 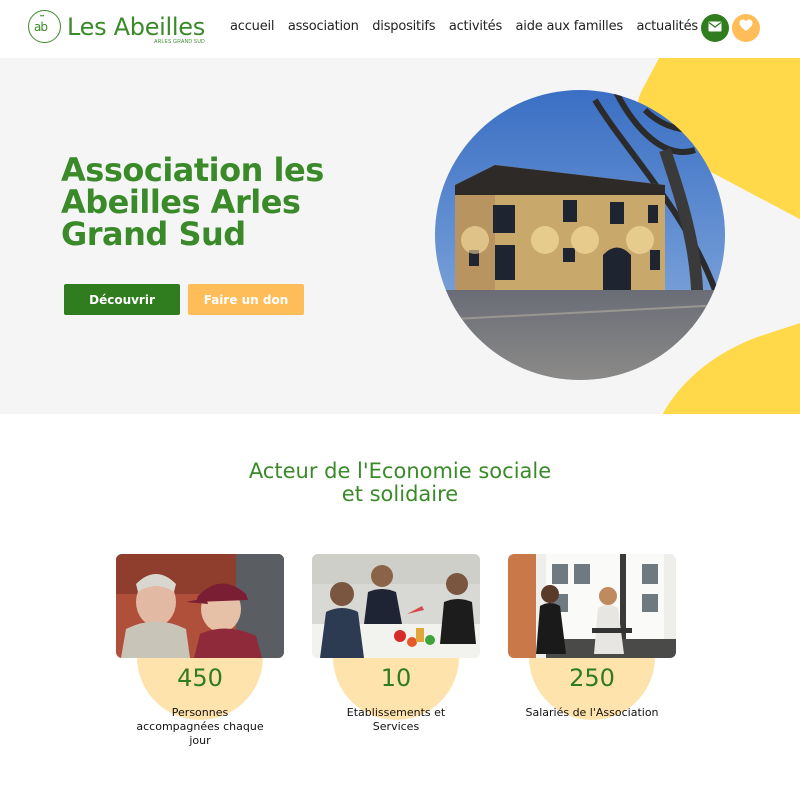 I want to click on nav-accueil: accueil, so click(x=252, y=26).